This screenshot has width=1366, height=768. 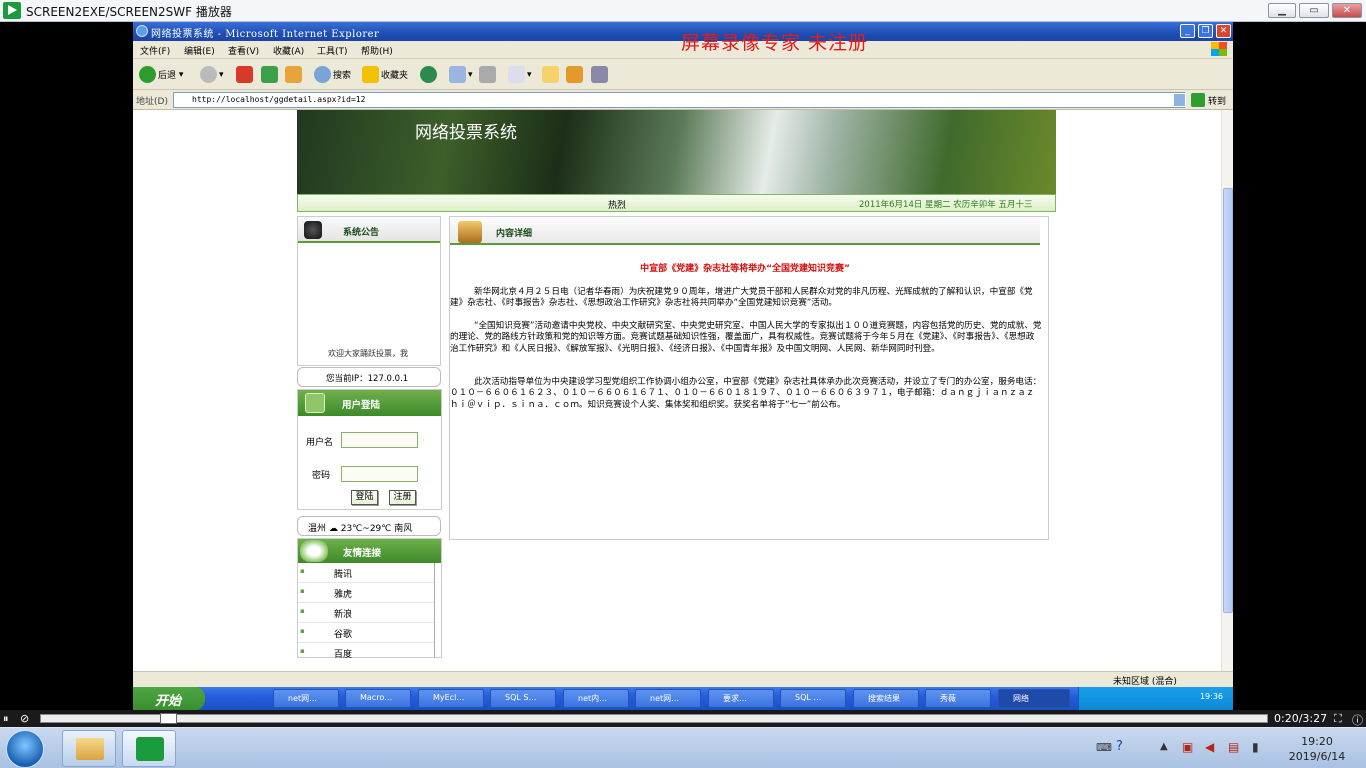 I want to click on address-input: http://localhost/ggdetail.aspx?id=12, so click(x=679, y=100).